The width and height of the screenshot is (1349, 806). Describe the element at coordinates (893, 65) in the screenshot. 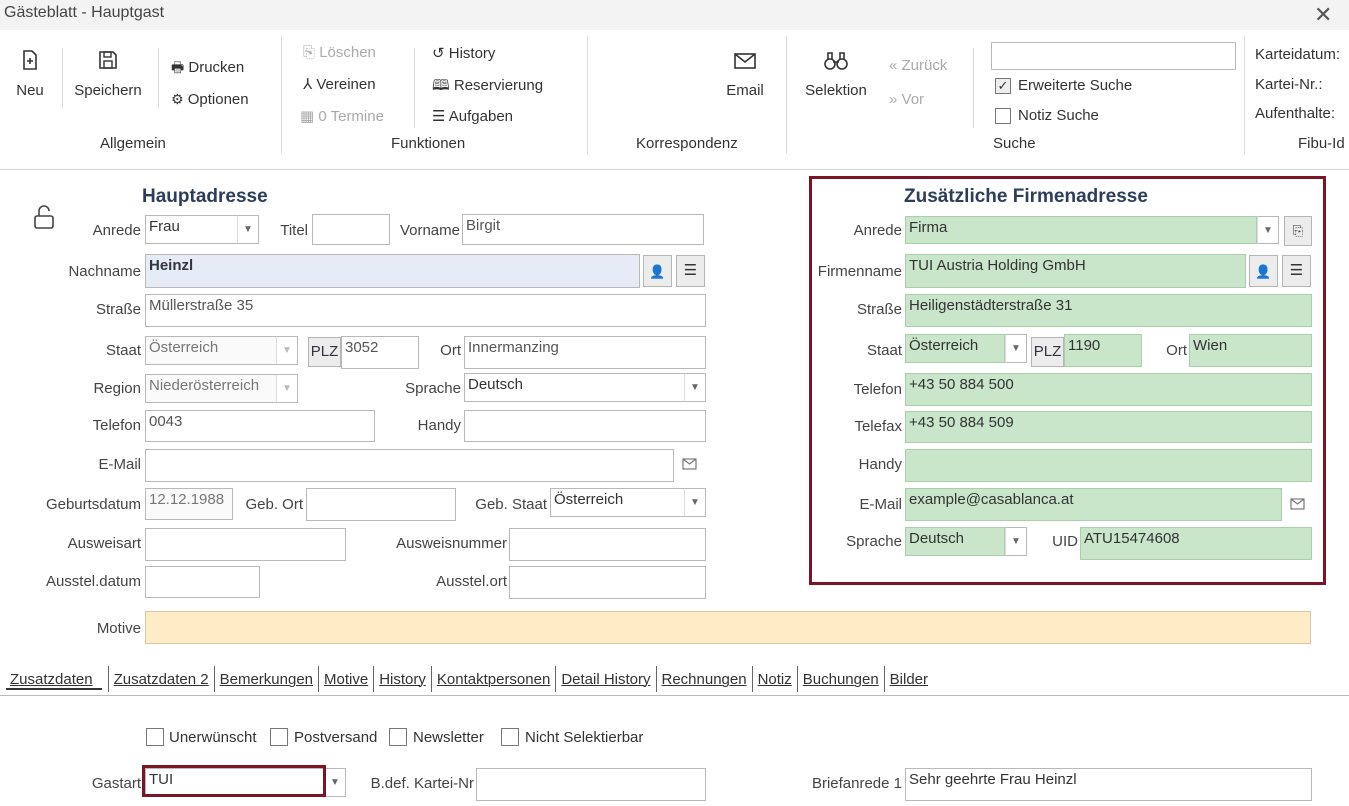

I see `double-chevron-left-icon: «` at that location.